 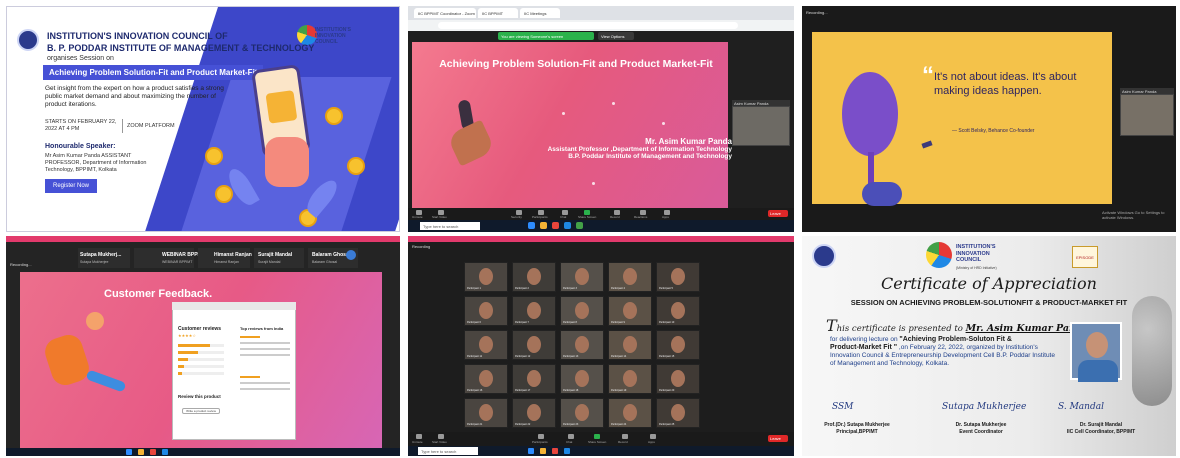 I want to click on participant-tile: Participant 3, so click(x=582, y=277).